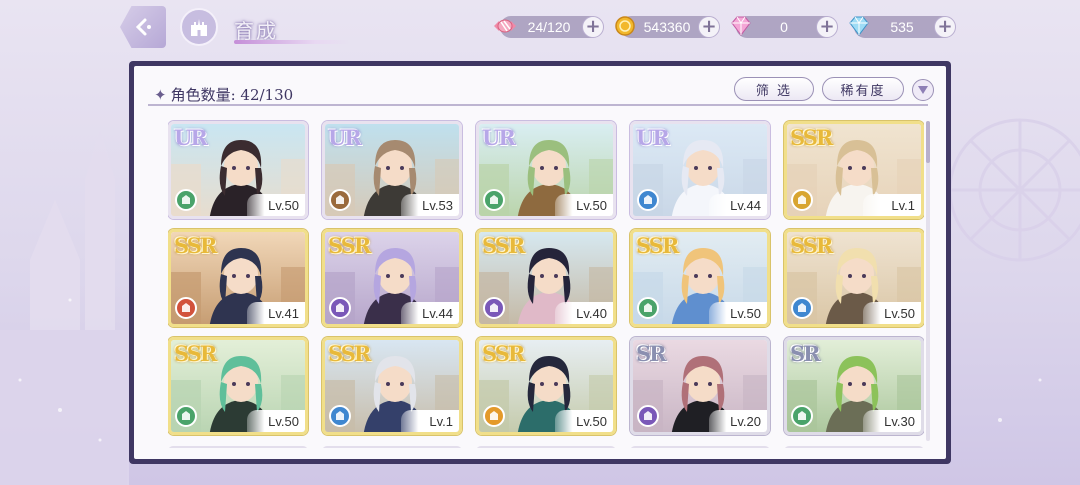  I want to click on currency-pink-gem: 0 +, so click(784, 27).